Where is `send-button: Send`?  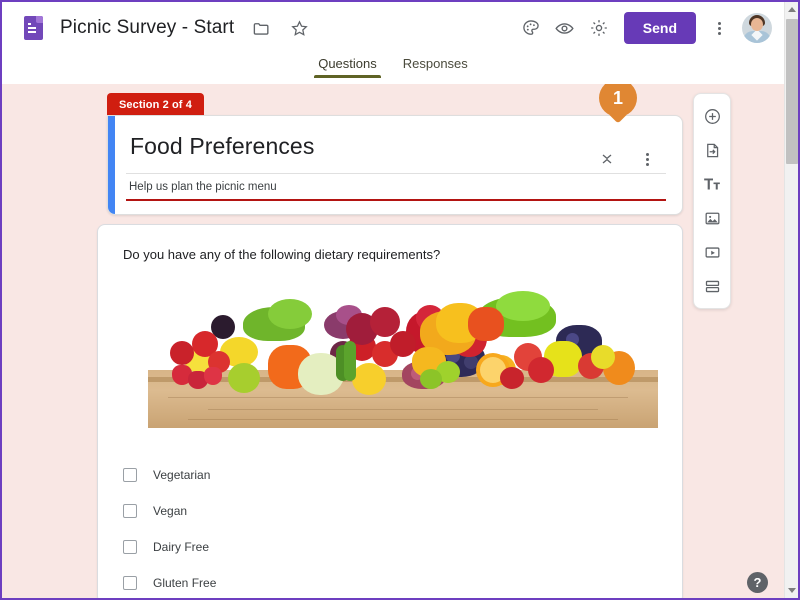 send-button: Send is located at coordinates (659, 28).